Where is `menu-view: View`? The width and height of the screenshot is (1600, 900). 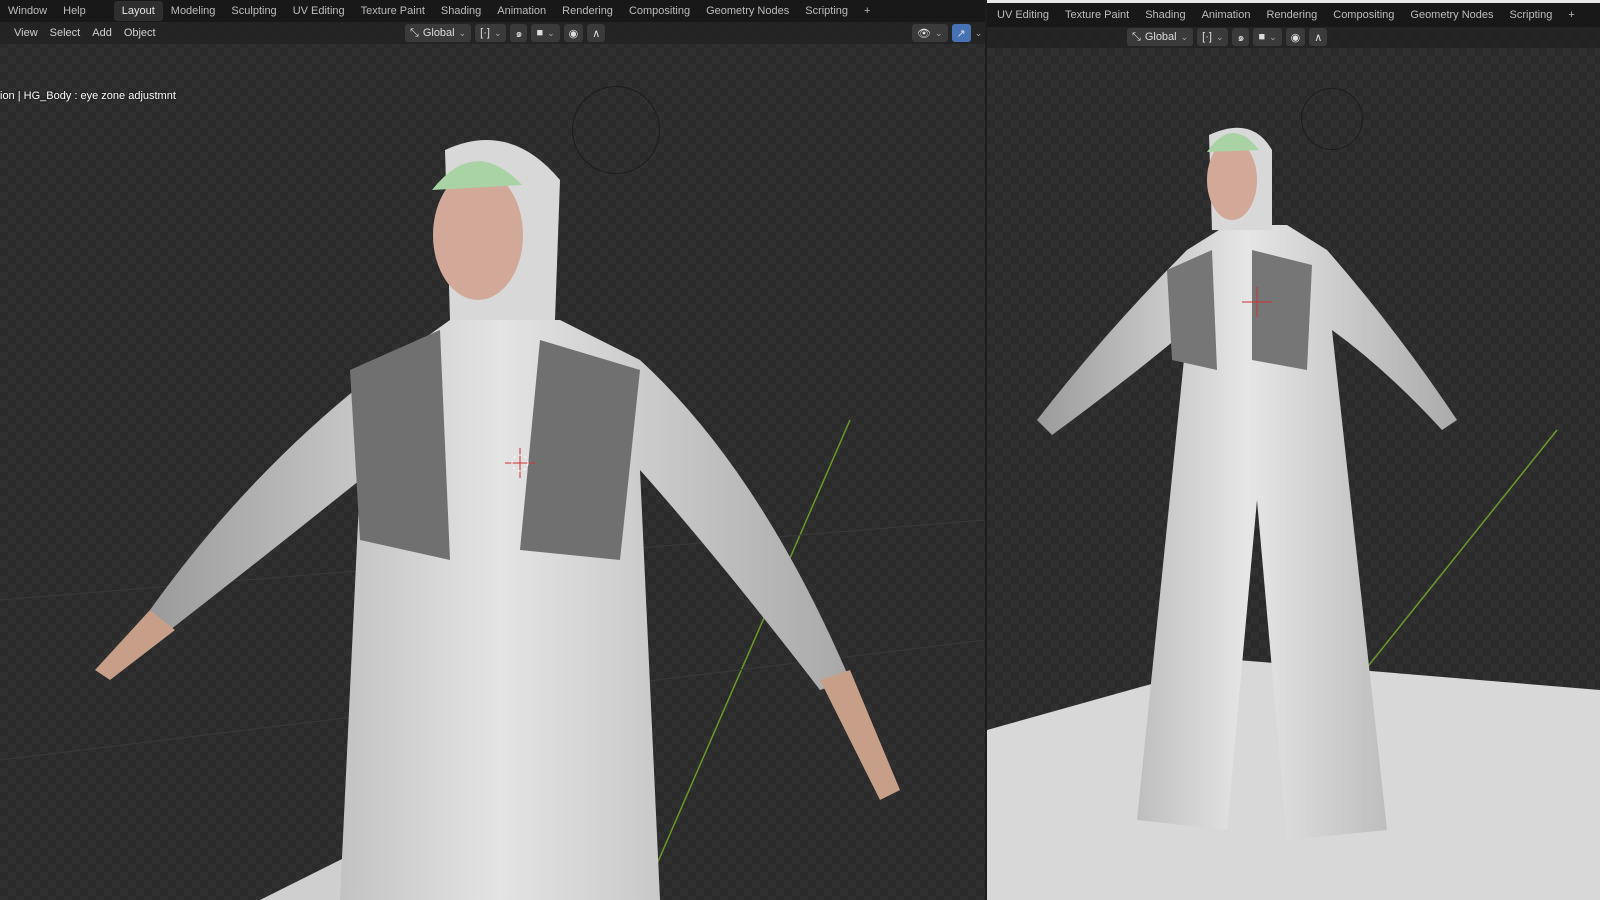 menu-view: View is located at coordinates (26, 33).